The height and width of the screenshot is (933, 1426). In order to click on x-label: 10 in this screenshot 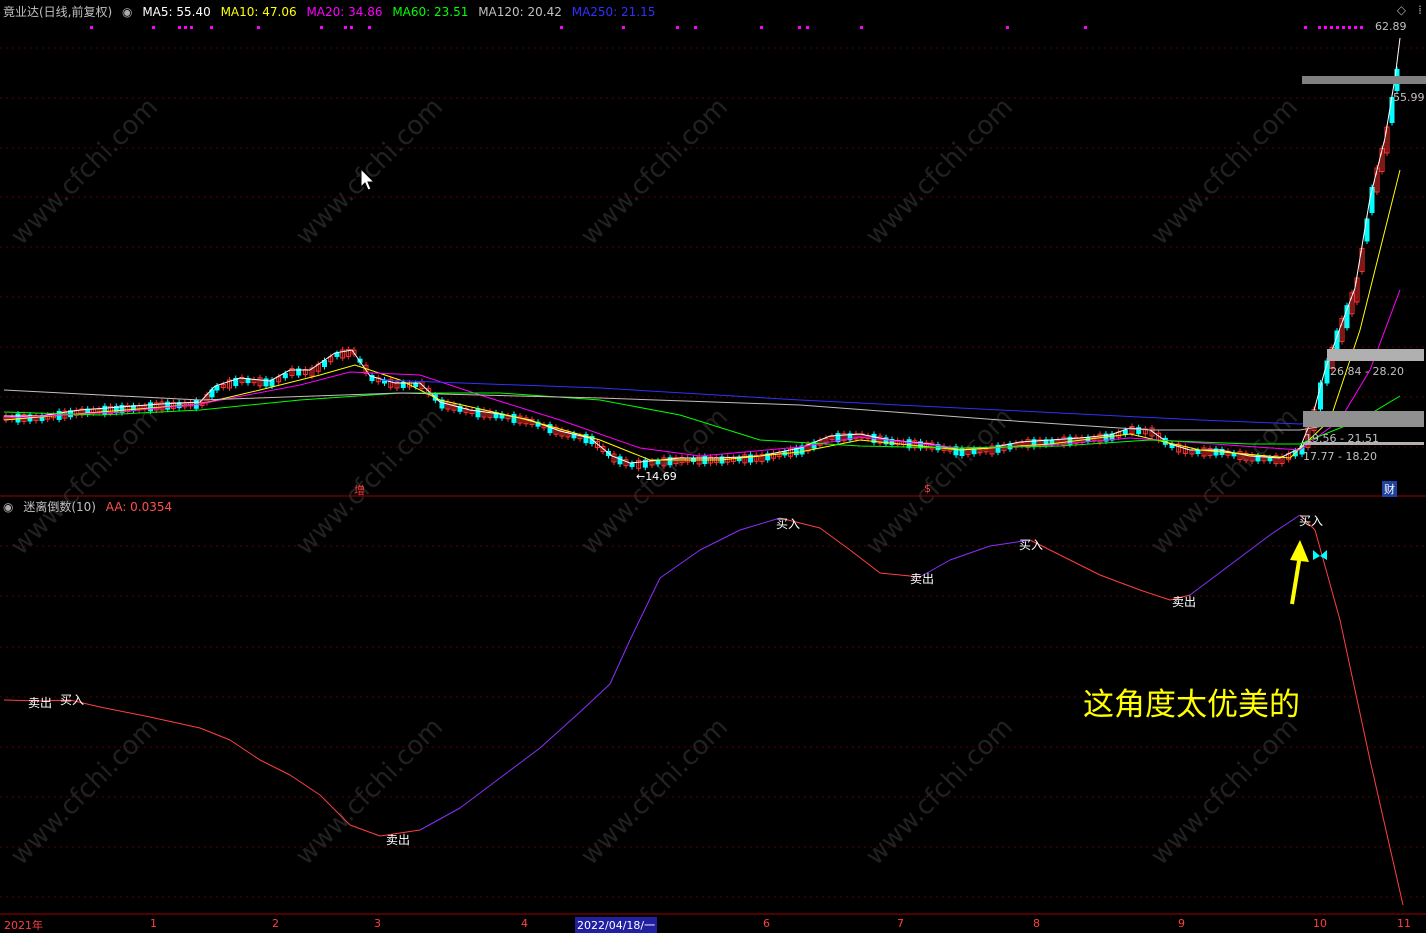, I will do `click(1320, 923)`.